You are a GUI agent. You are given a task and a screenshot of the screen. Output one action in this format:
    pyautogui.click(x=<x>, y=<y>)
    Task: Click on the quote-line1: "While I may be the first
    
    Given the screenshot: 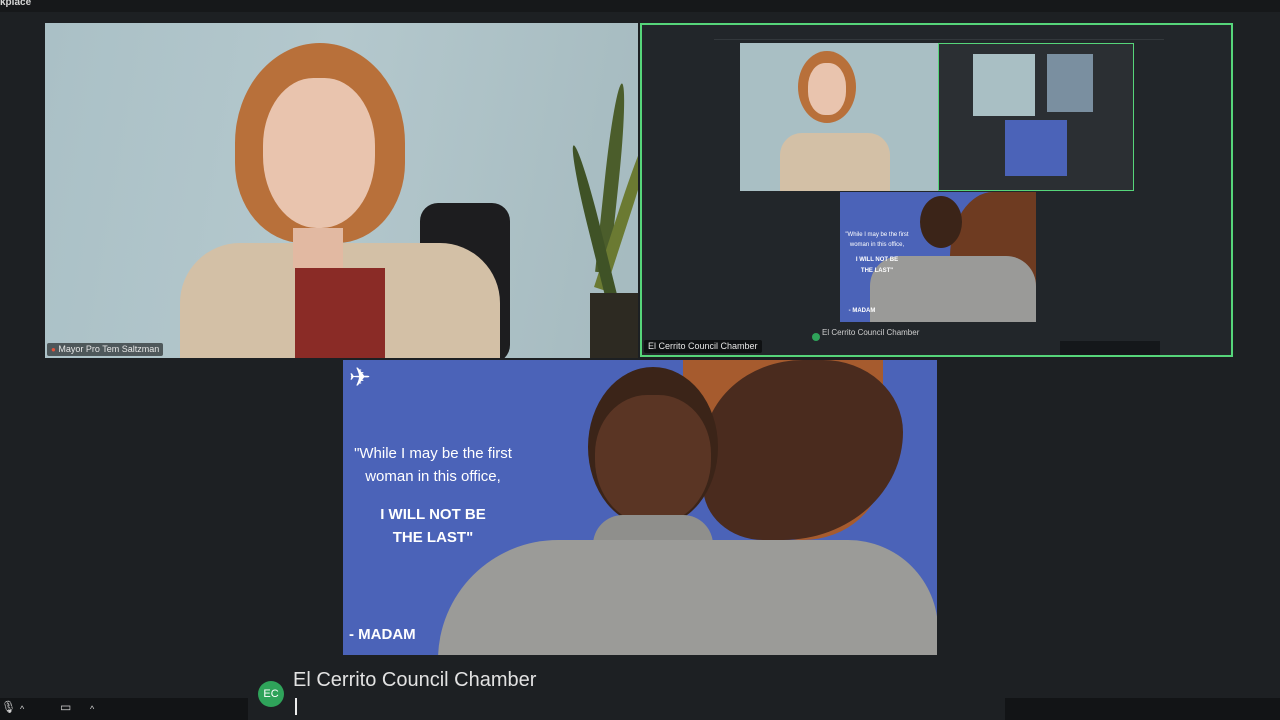 What is the action you would take?
    pyautogui.click(x=433, y=453)
    